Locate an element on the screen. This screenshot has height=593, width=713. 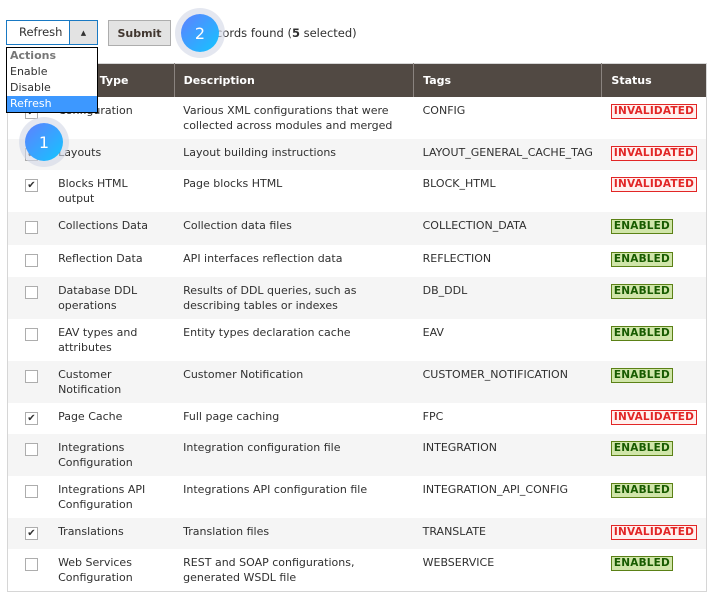
submit-button: Submit is located at coordinates (139, 33).